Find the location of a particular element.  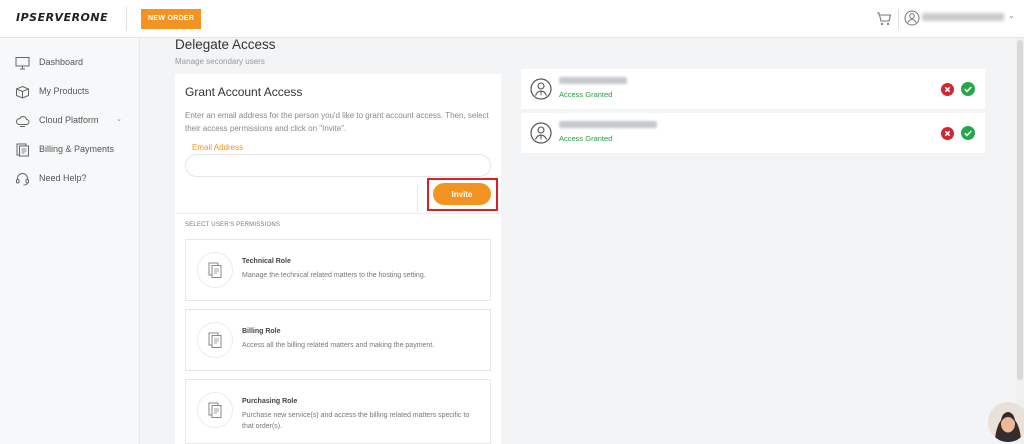

sidebar-item-cloud-platform: Cloud Platform ⌄ is located at coordinates (70, 121).